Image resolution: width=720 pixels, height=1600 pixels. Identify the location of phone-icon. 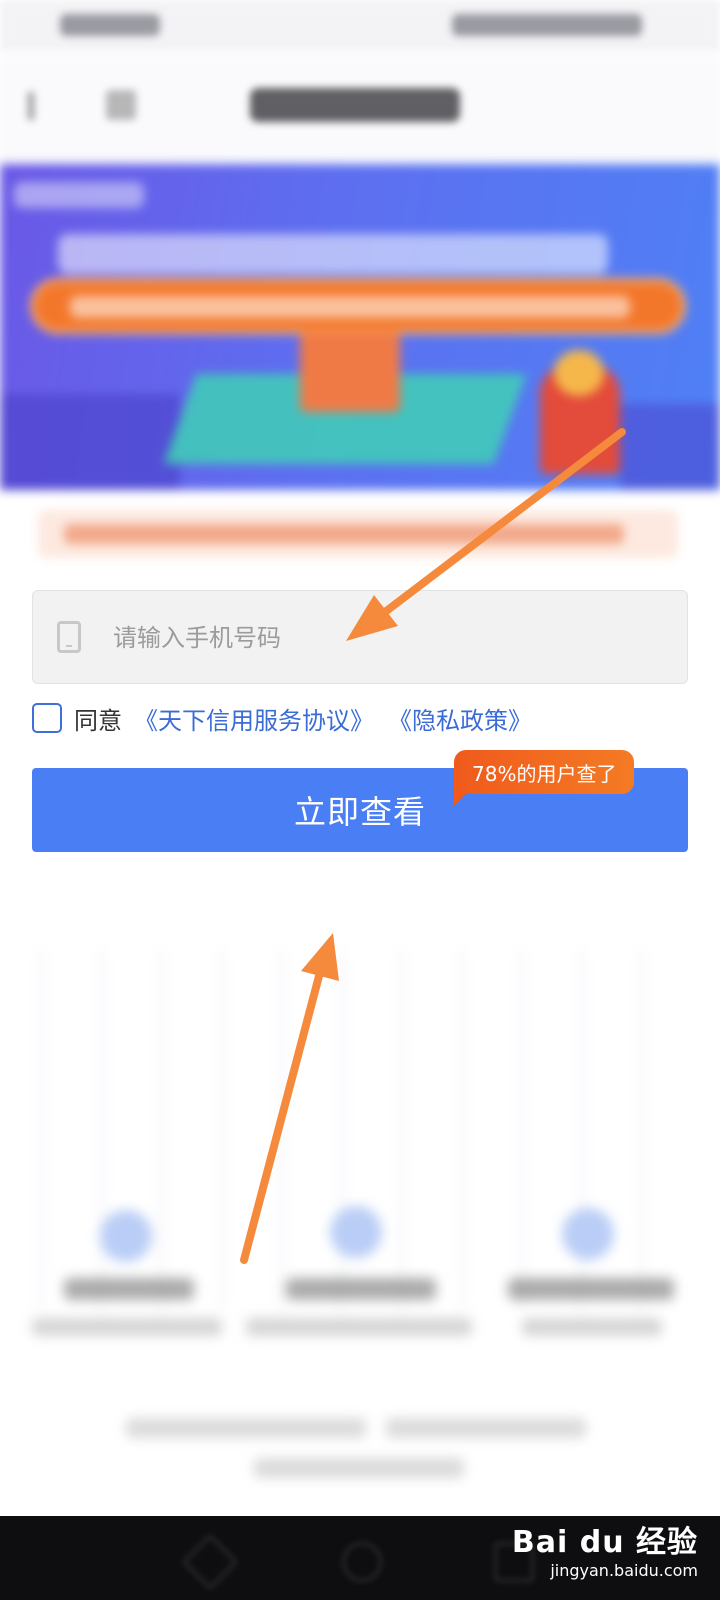
(69, 637).